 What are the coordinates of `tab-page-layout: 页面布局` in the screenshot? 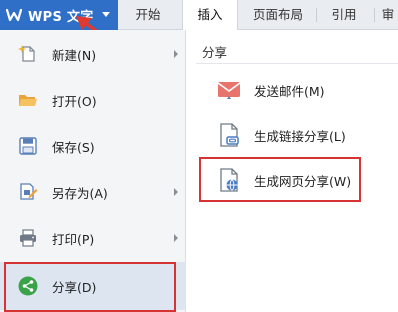 It's located at (278, 15).